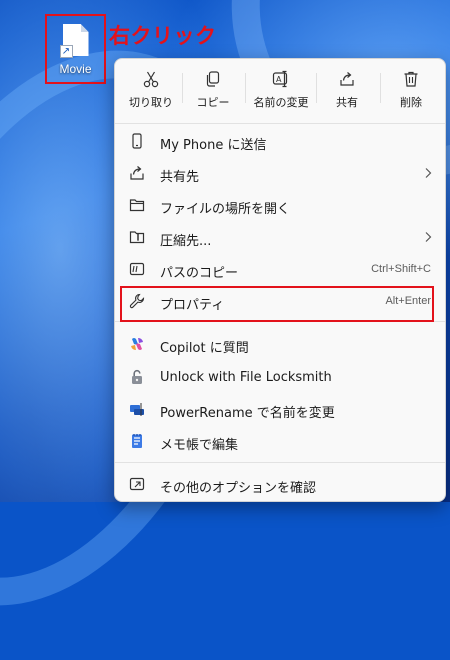  Describe the element at coordinates (163, 36) in the screenshot. I see `annotation-callout: 右クリック` at that location.